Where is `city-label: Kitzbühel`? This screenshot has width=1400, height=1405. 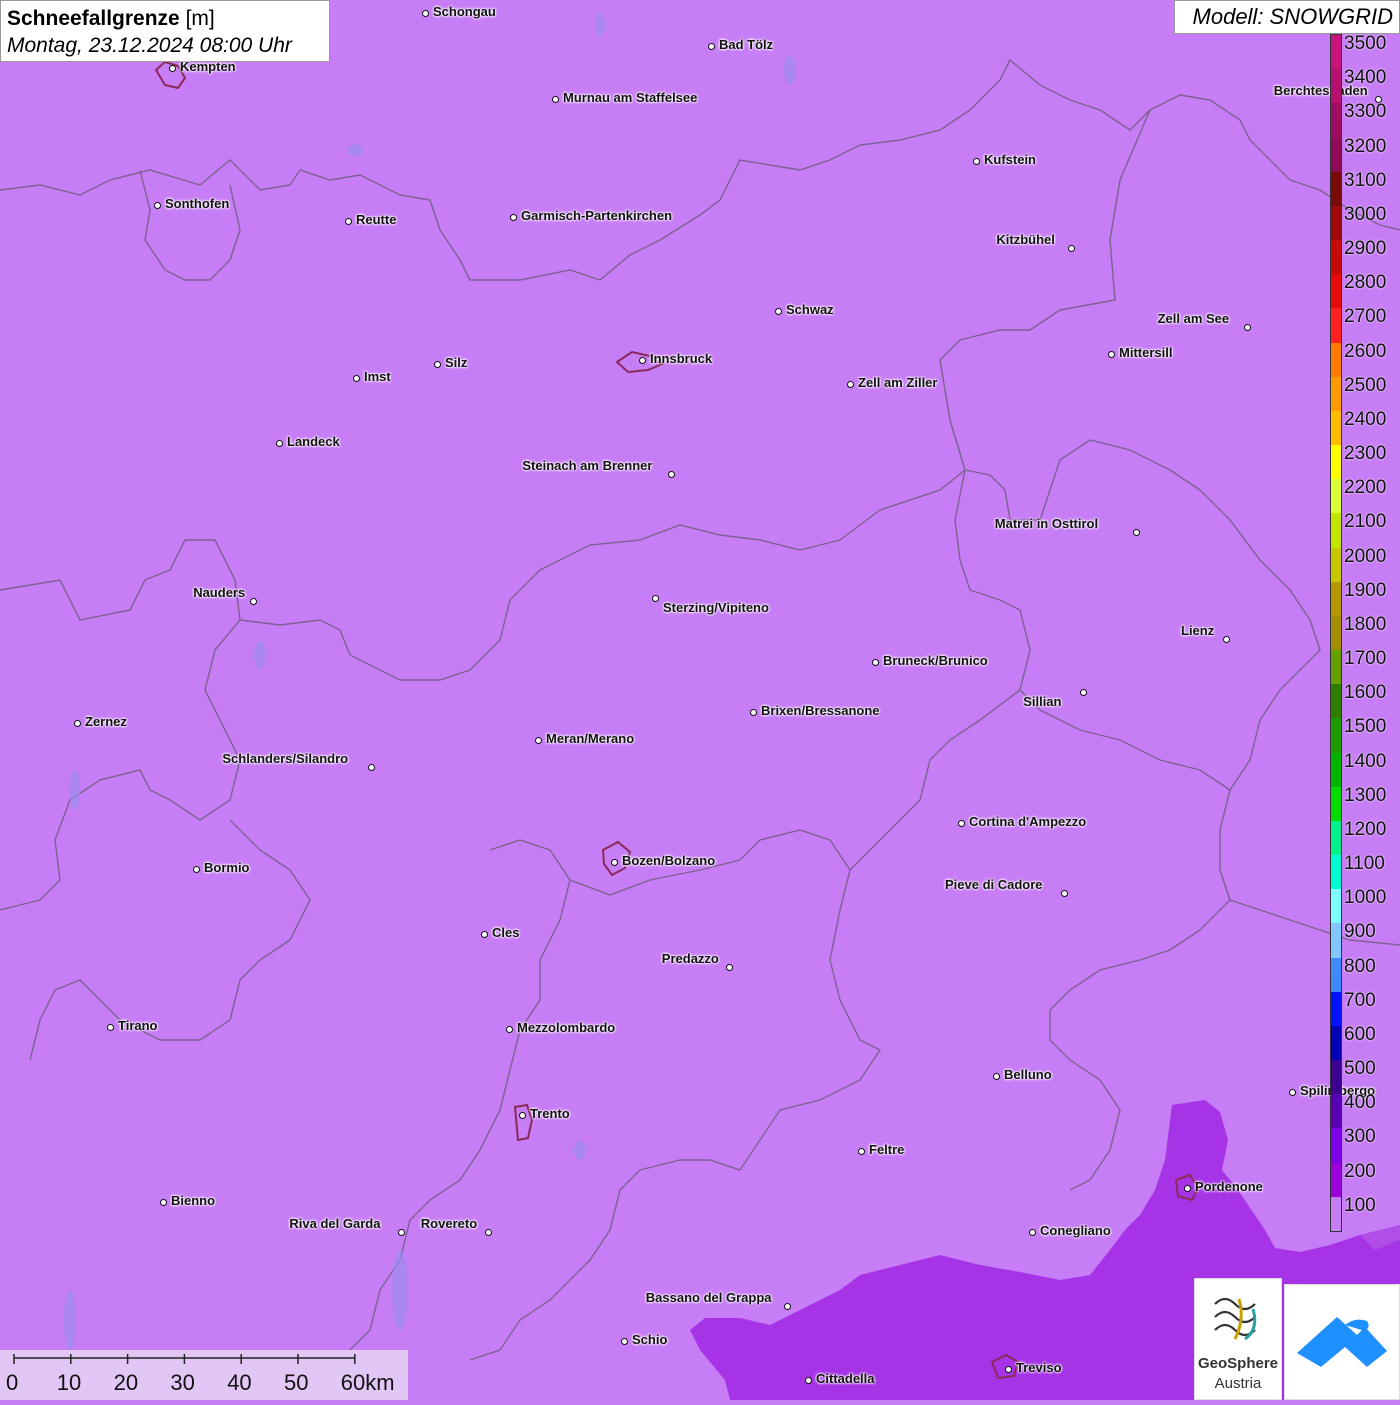
city-label: Kitzbühel is located at coordinates (1025, 239).